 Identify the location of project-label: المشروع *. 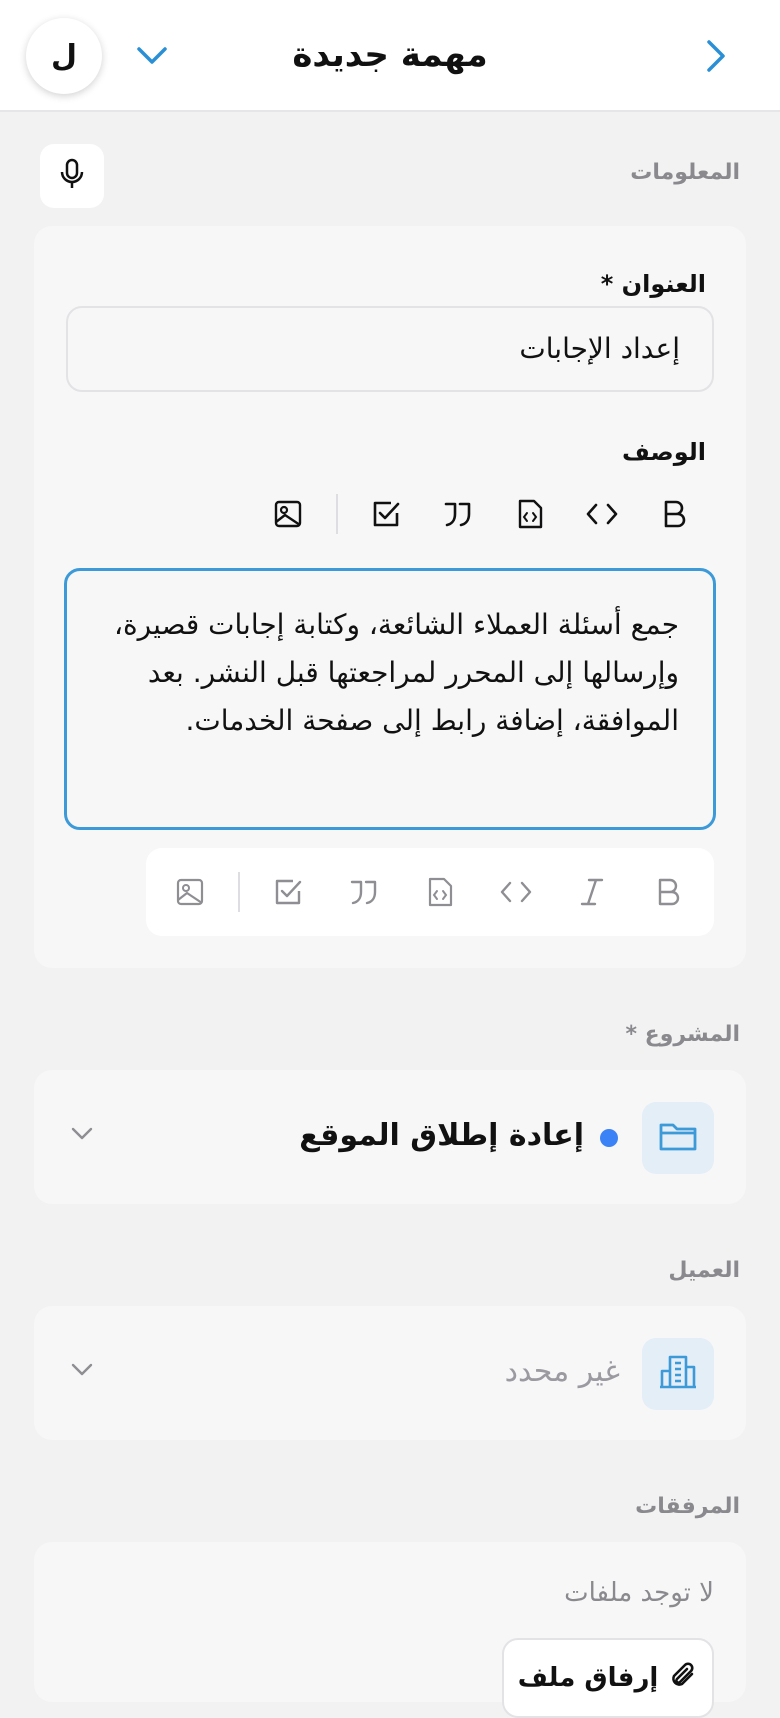
(683, 1034).